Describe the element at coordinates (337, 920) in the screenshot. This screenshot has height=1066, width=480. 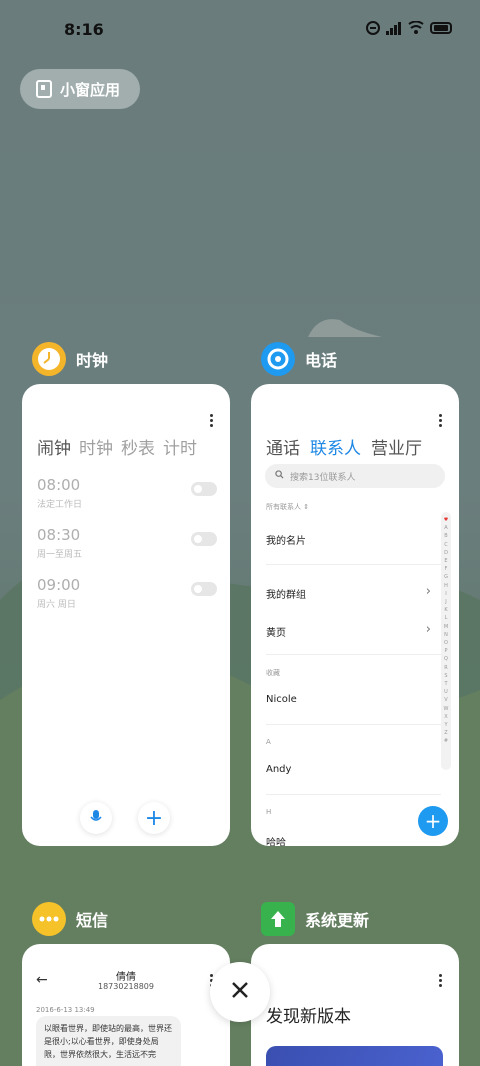
I see `system-update-app-name: 系统更新` at that location.